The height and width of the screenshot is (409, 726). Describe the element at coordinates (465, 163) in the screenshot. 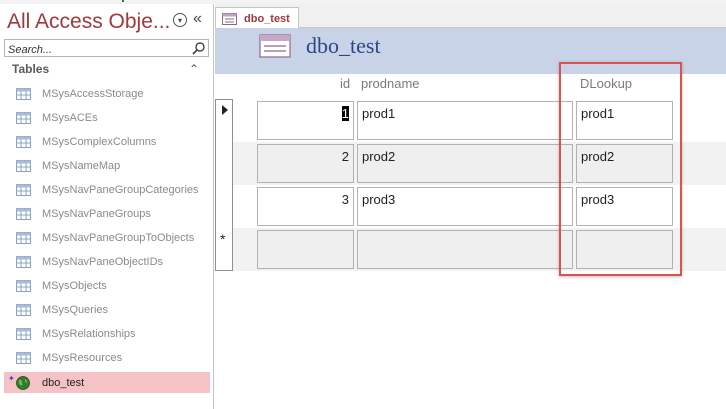

I see `prodname-field: prod2` at that location.